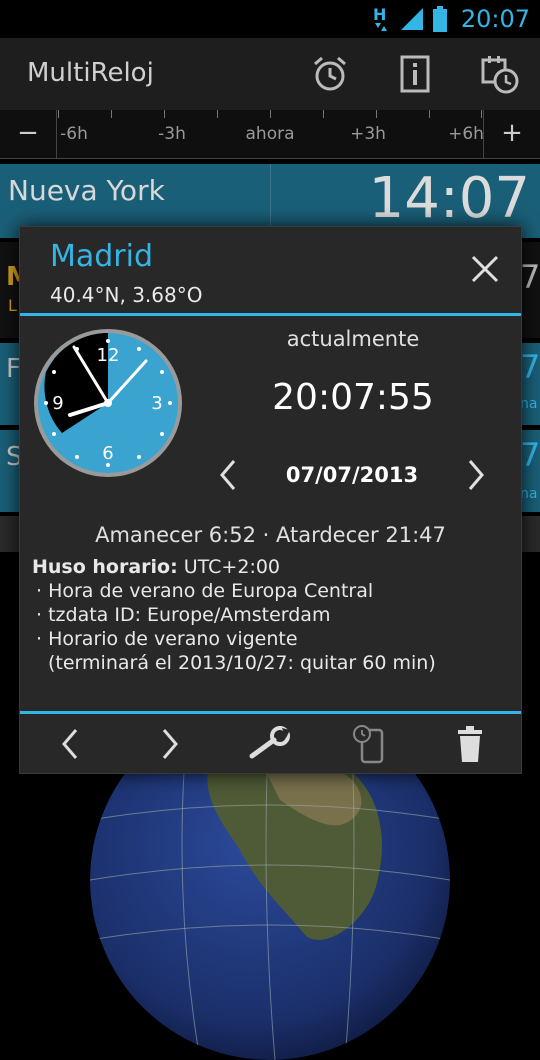 The width and height of the screenshot is (540, 1060). I want to click on tl-label-plus3: +3h, so click(368, 134).